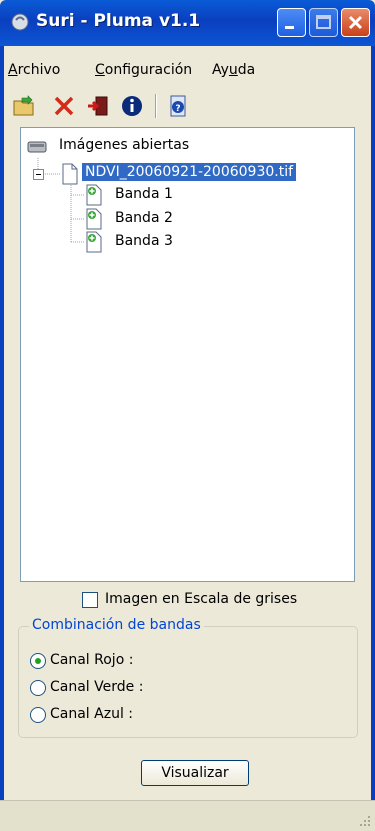 Image resolution: width=375 pixels, height=831 pixels. What do you see at coordinates (144, 194) in the screenshot?
I see `tree-band-1: Banda 1` at bounding box center [144, 194].